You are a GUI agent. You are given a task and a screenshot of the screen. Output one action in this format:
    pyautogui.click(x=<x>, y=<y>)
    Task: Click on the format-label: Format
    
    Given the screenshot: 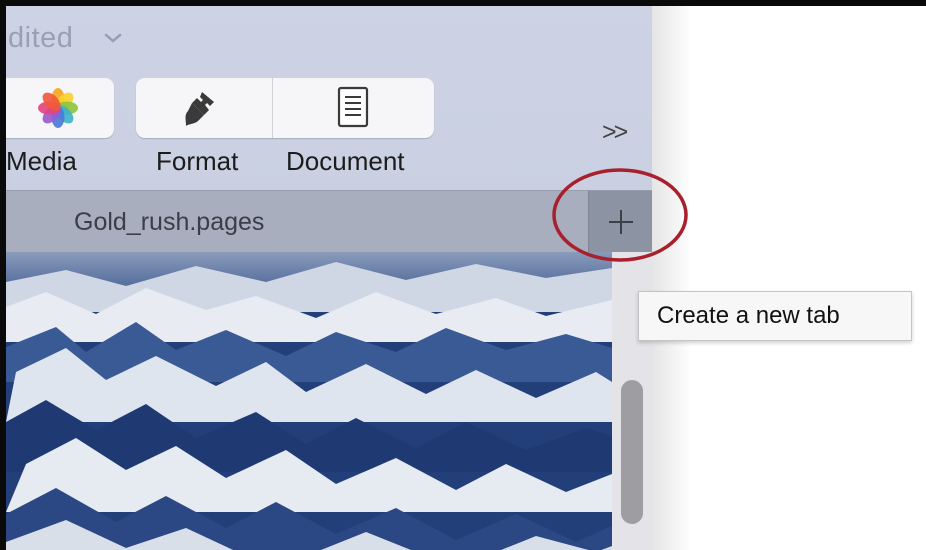 What is the action you would take?
    pyautogui.click(x=197, y=161)
    